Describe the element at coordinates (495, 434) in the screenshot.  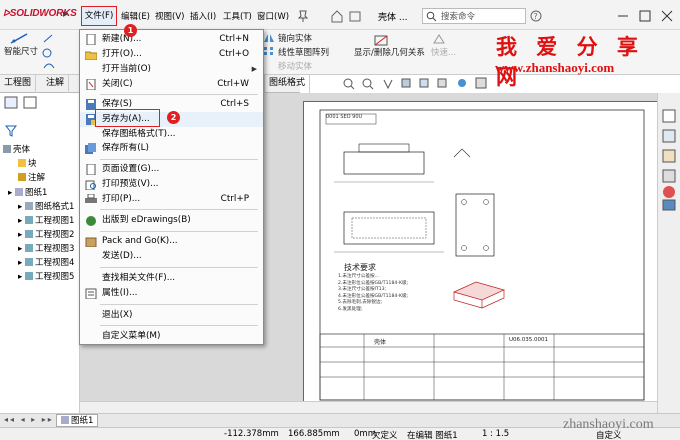
I see `status-scale: 1 : 1.5` at that location.